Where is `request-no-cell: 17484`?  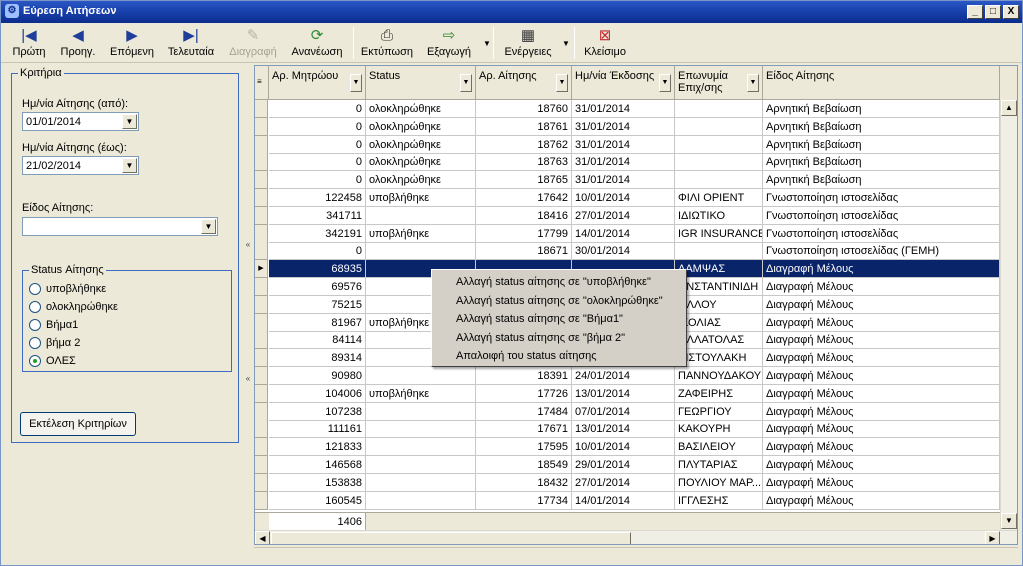
request-no-cell: 17484 is located at coordinates (524, 411).